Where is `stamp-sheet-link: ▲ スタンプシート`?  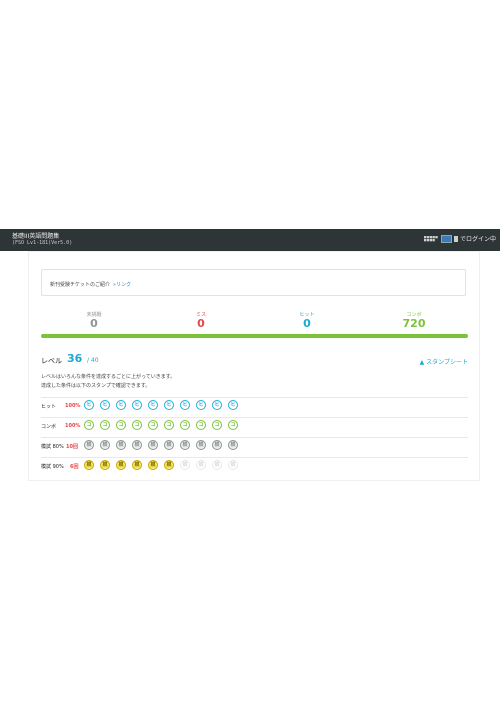
stamp-sheet-link: ▲ スタンプシート is located at coordinates (444, 361).